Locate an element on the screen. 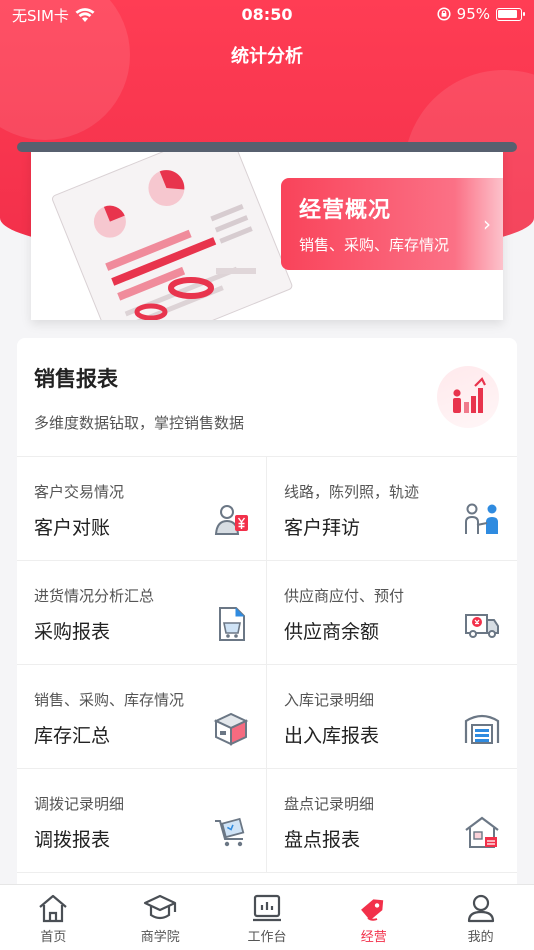  sales-report-subtitle: 多维度数据钻取，掌控销售数据 is located at coordinates (139, 423).